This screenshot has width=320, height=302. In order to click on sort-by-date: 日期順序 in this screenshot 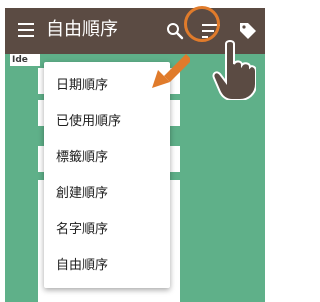, I will do `click(82, 86)`.